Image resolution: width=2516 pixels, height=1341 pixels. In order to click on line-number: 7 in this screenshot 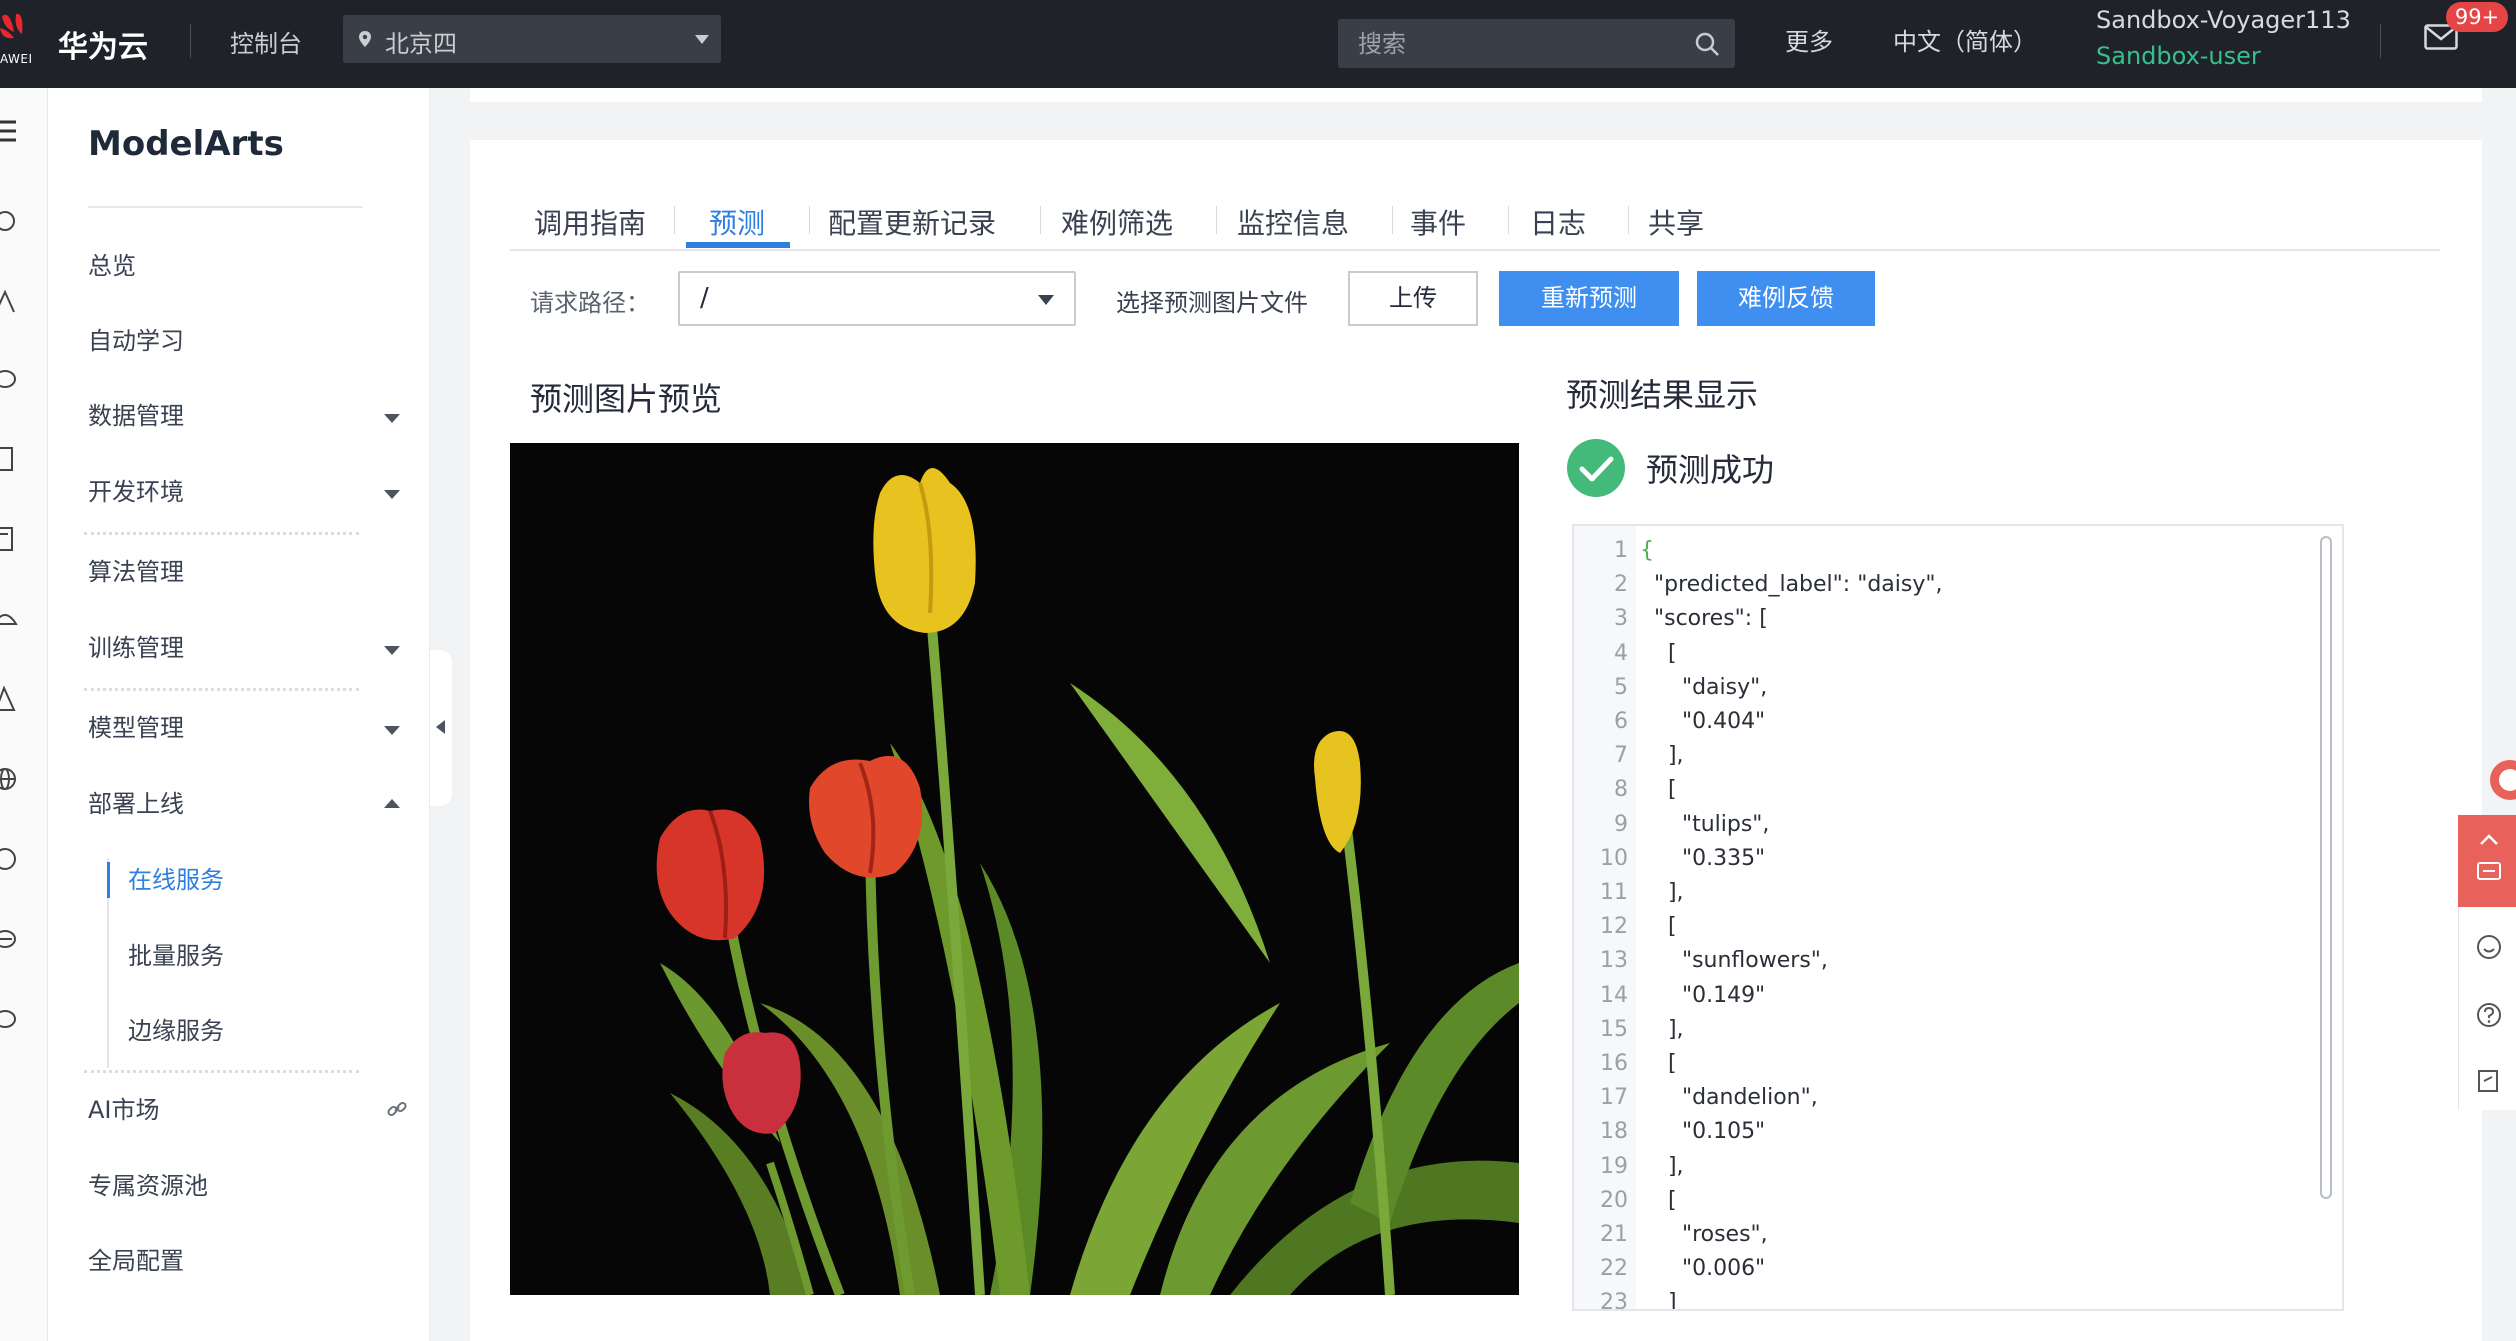, I will do `click(1621, 756)`.